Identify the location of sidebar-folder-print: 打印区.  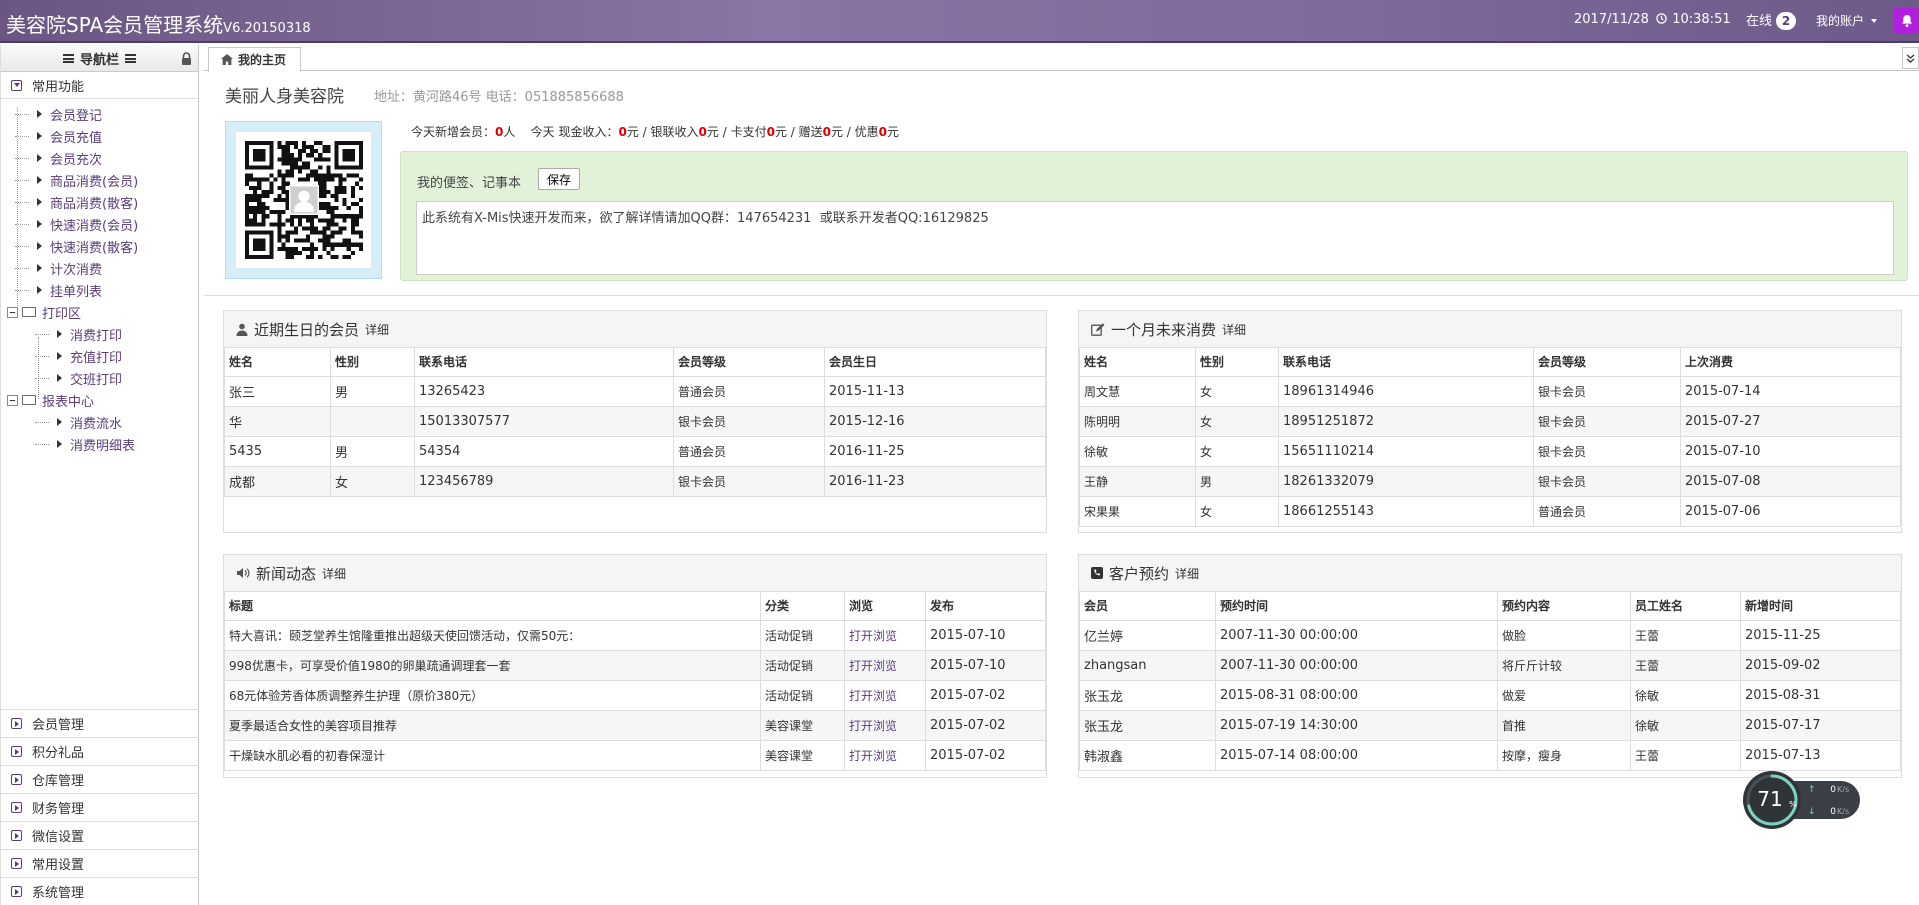
(99, 312).